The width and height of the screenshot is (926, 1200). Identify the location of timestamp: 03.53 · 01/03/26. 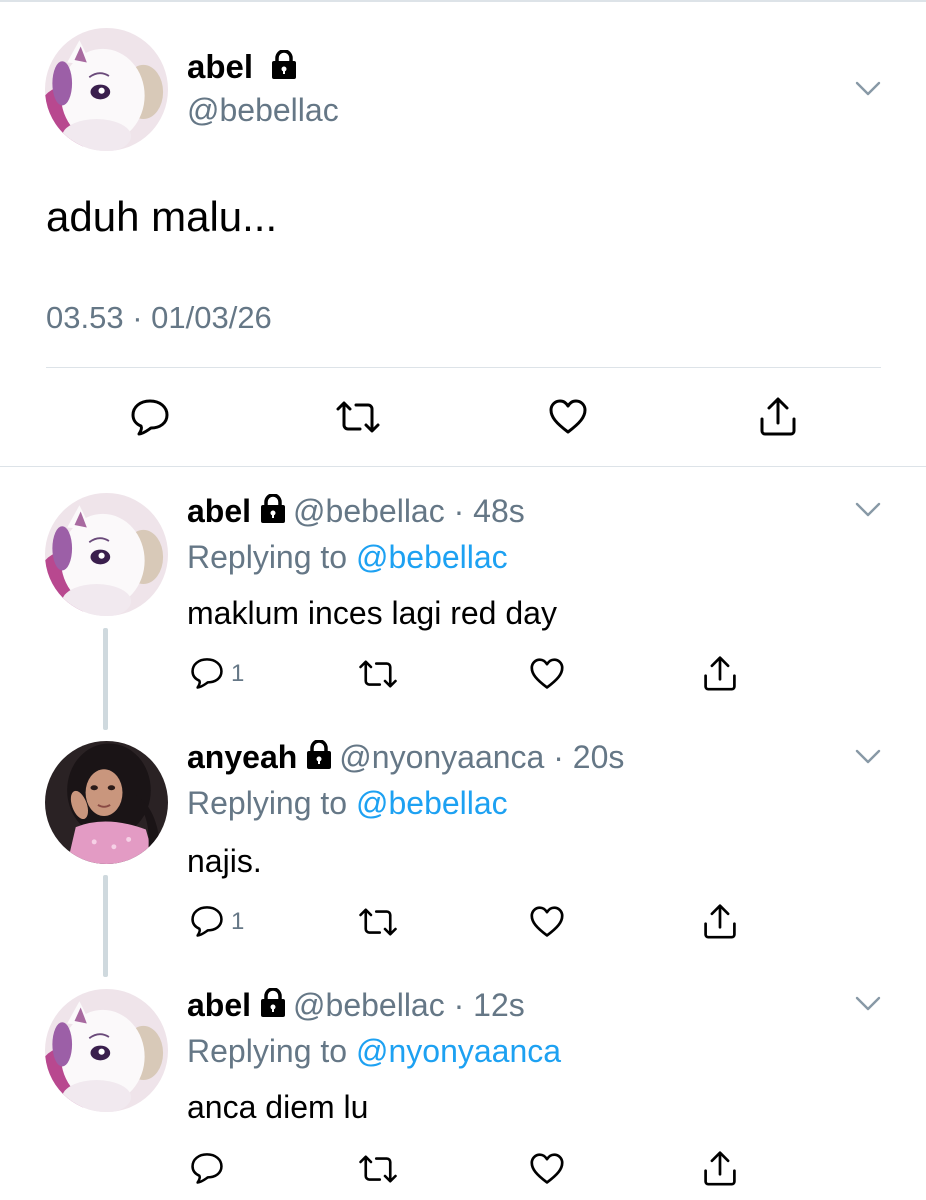
(159, 318).